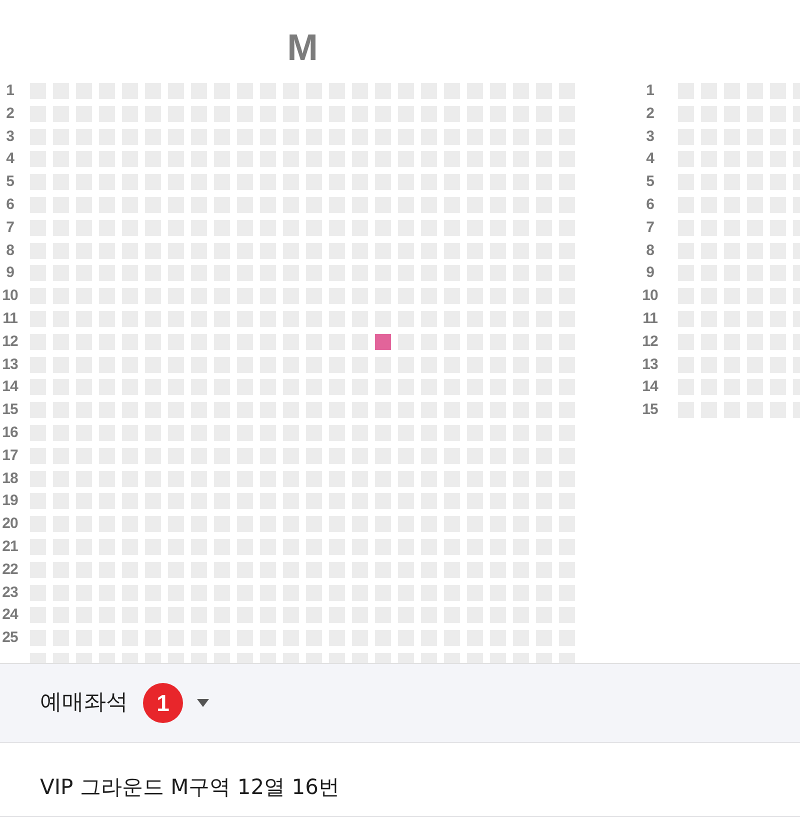 The width and height of the screenshot is (800, 820). Describe the element at coordinates (10, 638) in the screenshot. I see `row-number: 25` at that location.